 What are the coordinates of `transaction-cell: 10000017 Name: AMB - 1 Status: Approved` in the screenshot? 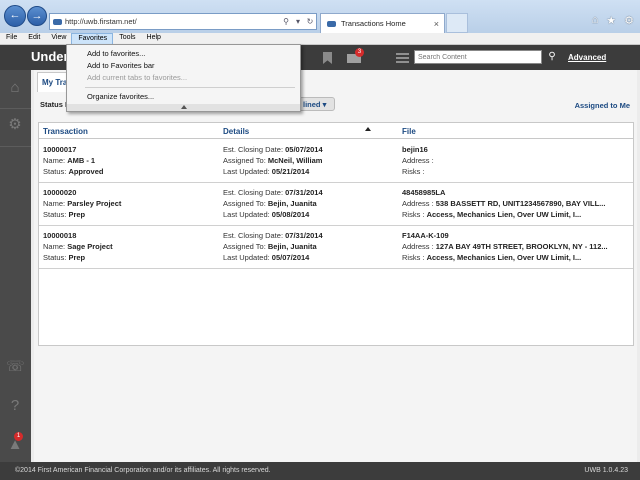 It's located at (73, 160).